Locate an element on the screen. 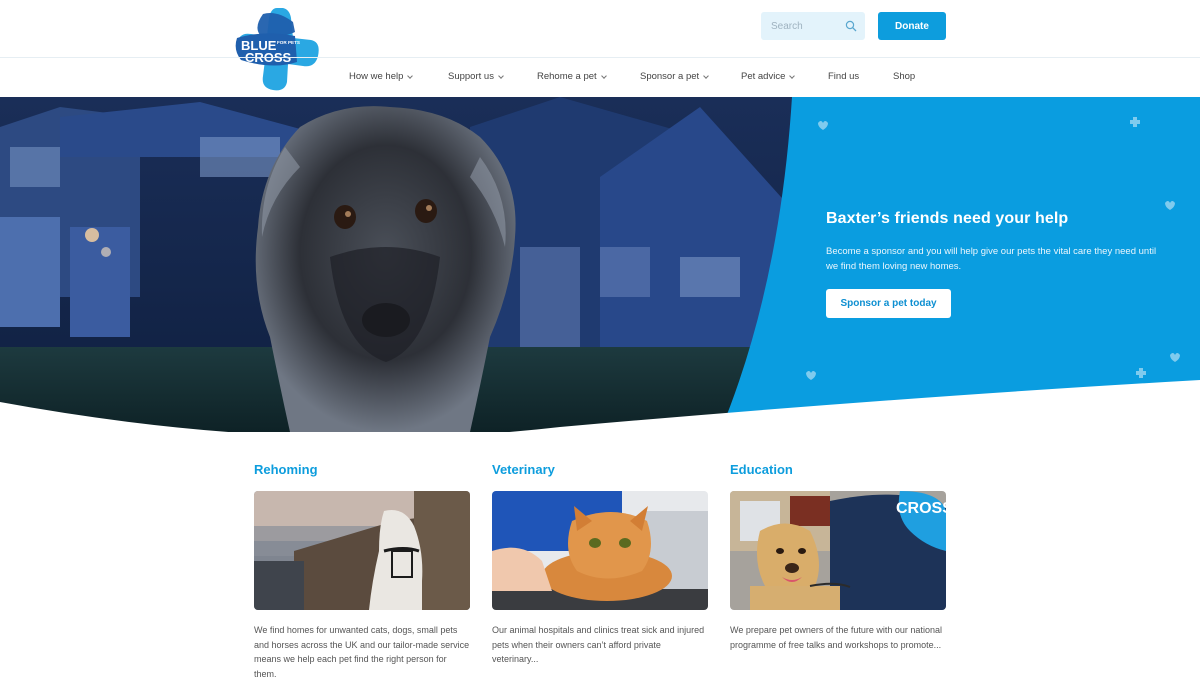 The image size is (1200, 696). nav-label: Support us is located at coordinates (471, 76).